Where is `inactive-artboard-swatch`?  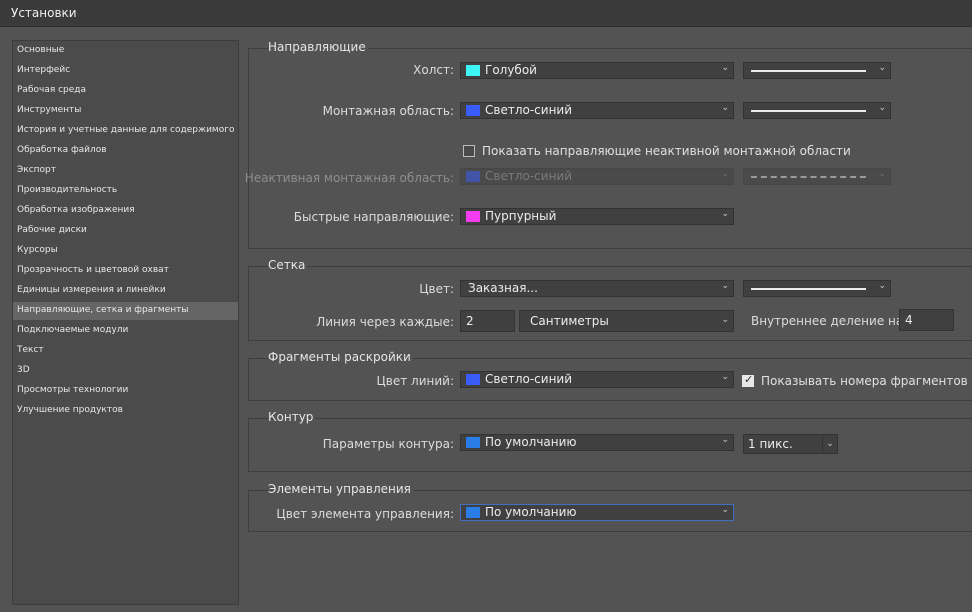
inactive-artboard-swatch is located at coordinates (473, 176).